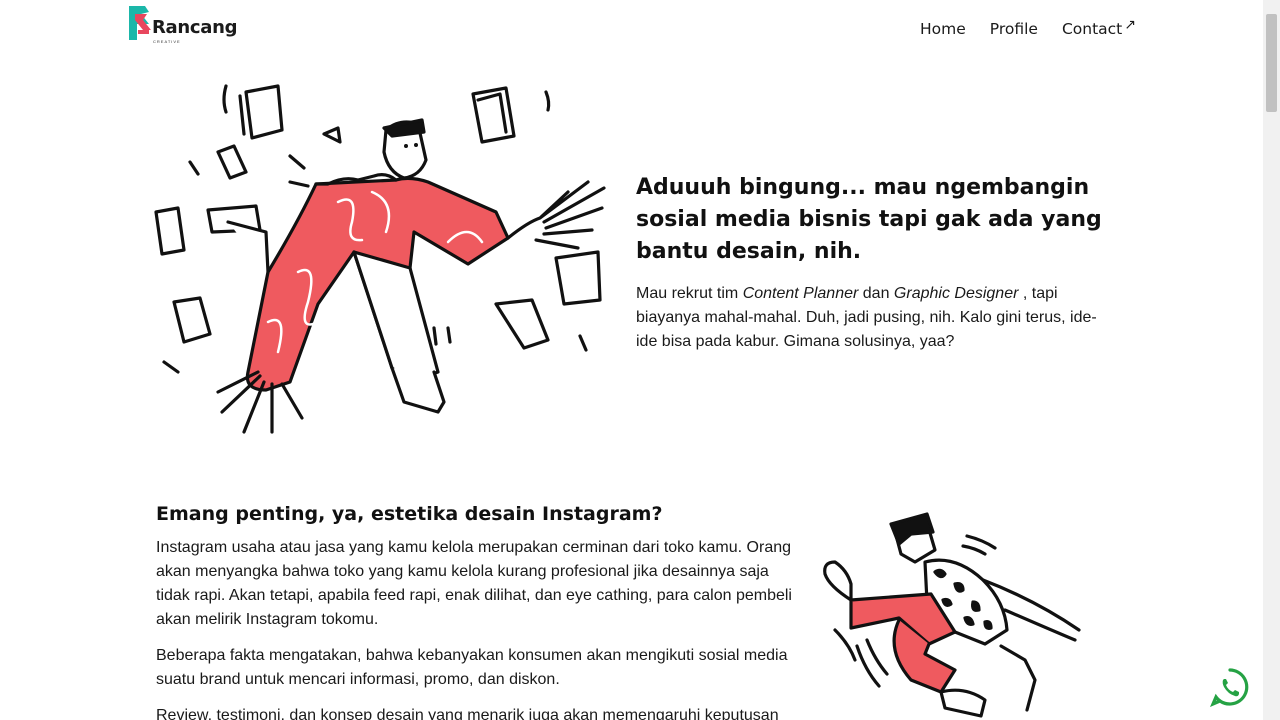  Describe the element at coordinates (167, 41) in the screenshot. I see `brand-tagline: CREATIVE` at that location.